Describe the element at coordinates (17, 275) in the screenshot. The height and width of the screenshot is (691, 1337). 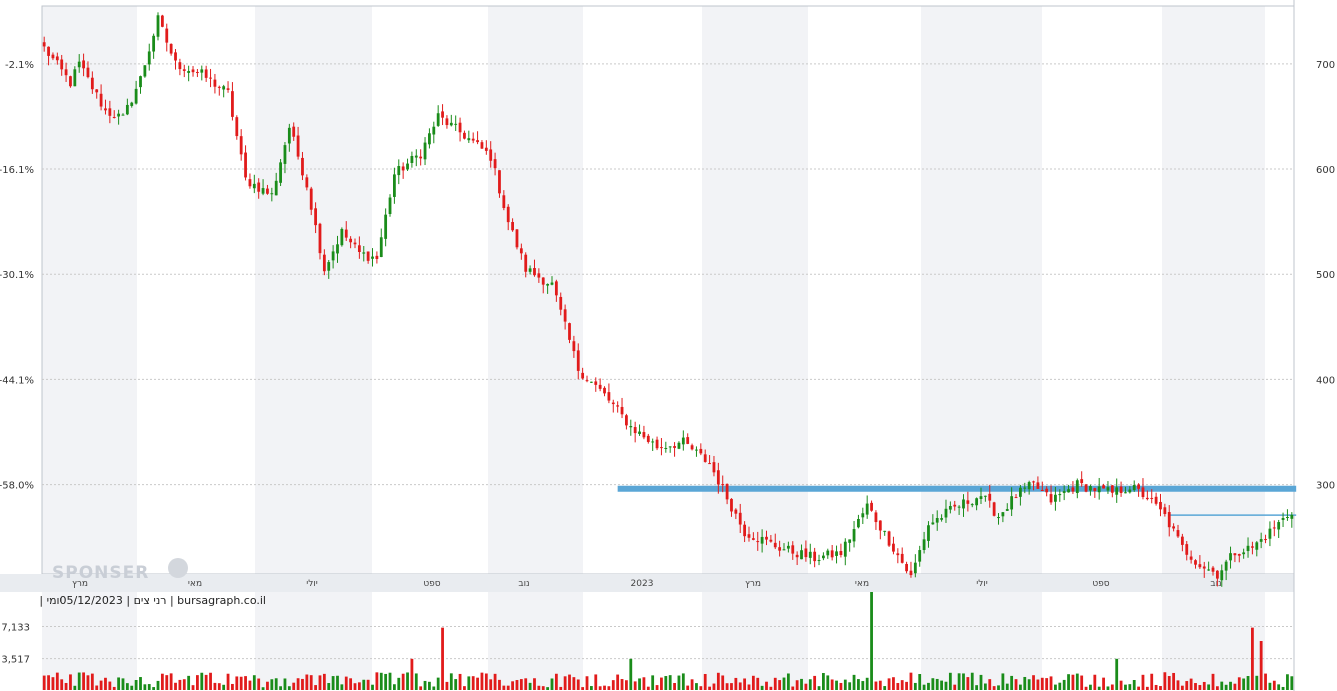
I see `left-axis-label: -30.1%` at that location.